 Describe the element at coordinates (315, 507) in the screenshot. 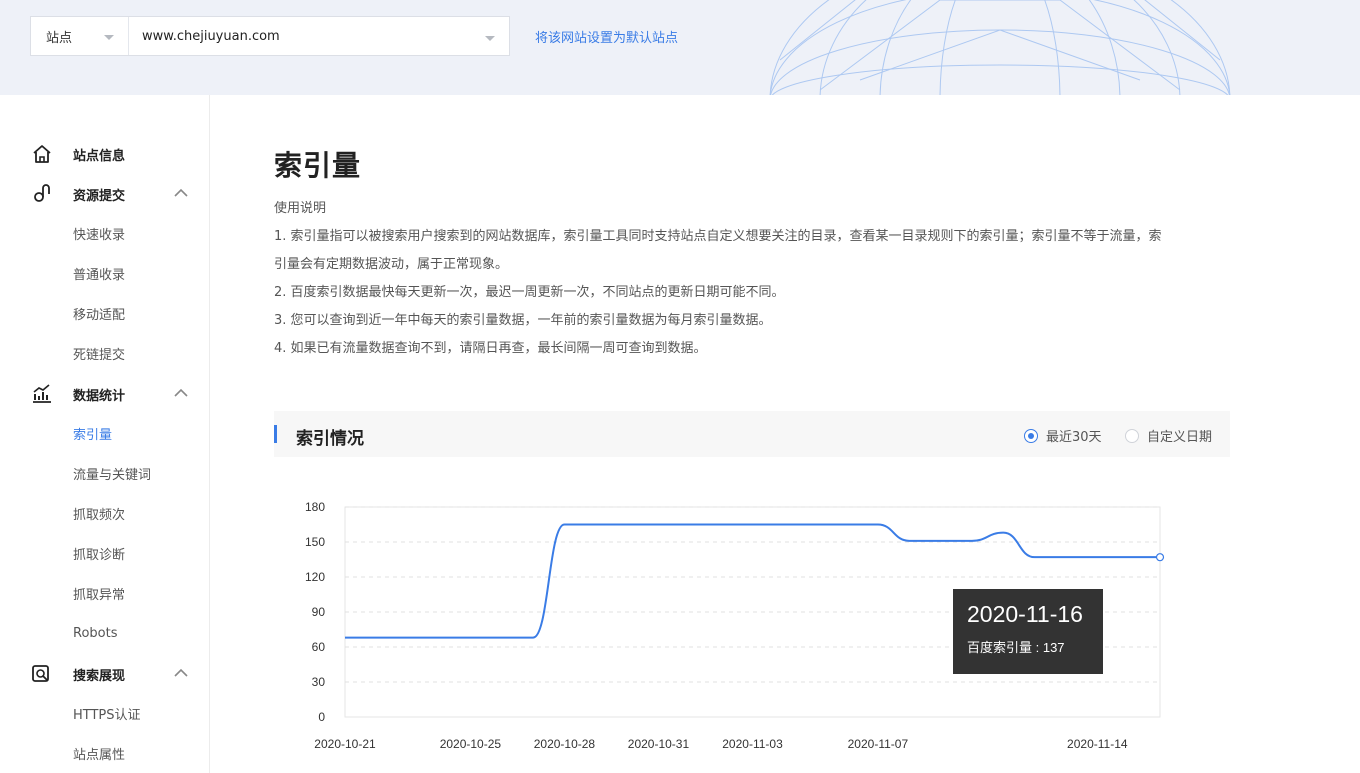

I see `y-tick-label: 180` at that location.